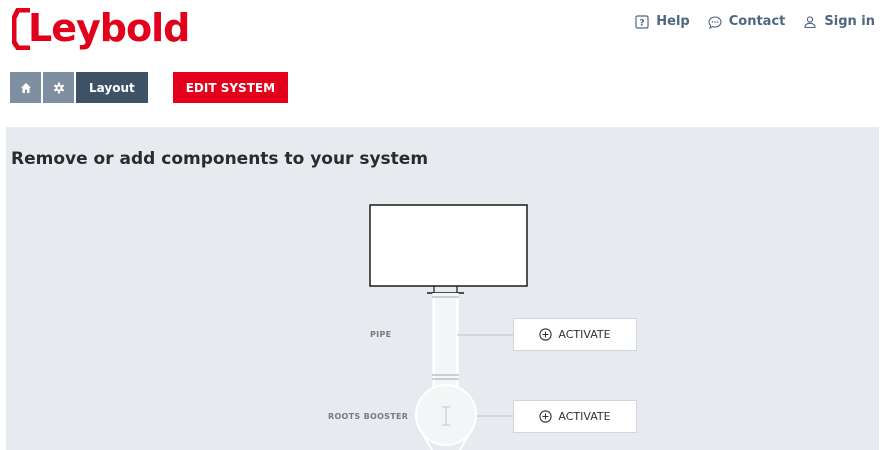  I want to click on activate-pipe-button: ACTIVATE, so click(575, 334).